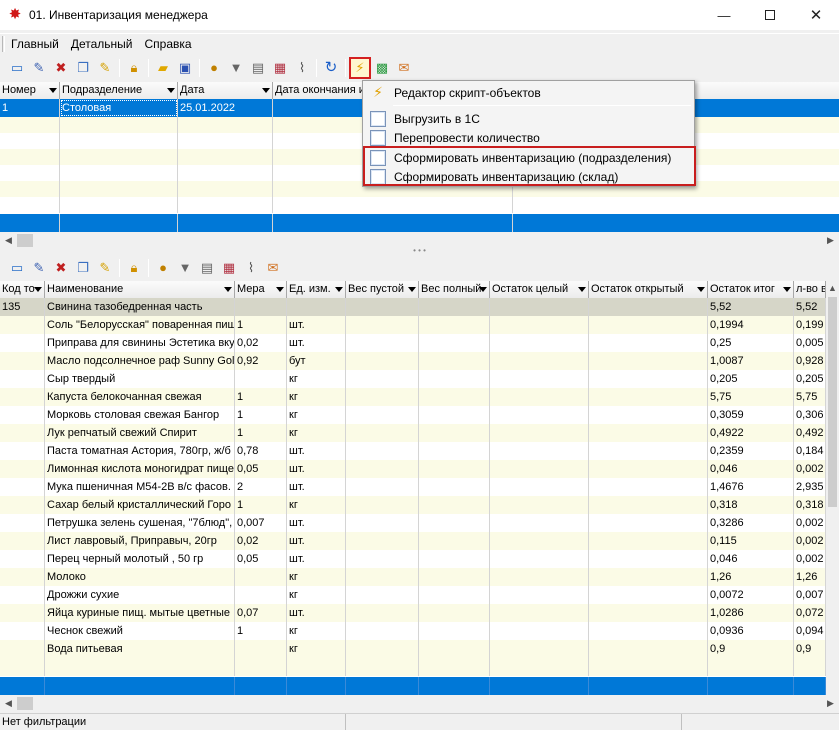 The height and width of the screenshot is (730, 839). I want to click on cell-total: 0,3286, so click(751, 523).